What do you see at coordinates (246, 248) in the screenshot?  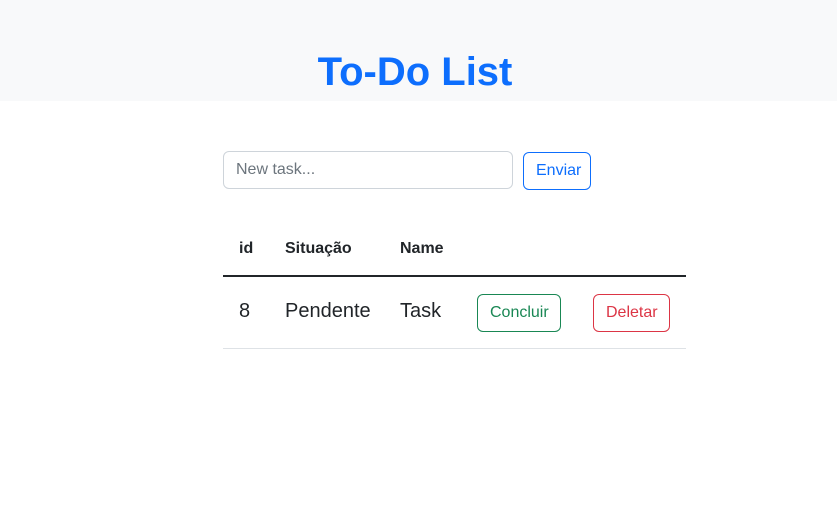 I see `column-header-id: id` at bounding box center [246, 248].